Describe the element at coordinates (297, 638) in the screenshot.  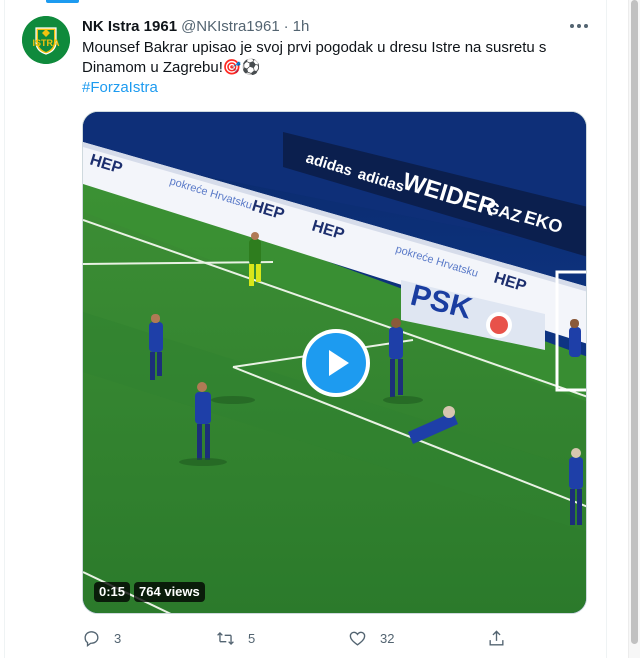
I see `tweet-actions: 3 5 32` at that location.